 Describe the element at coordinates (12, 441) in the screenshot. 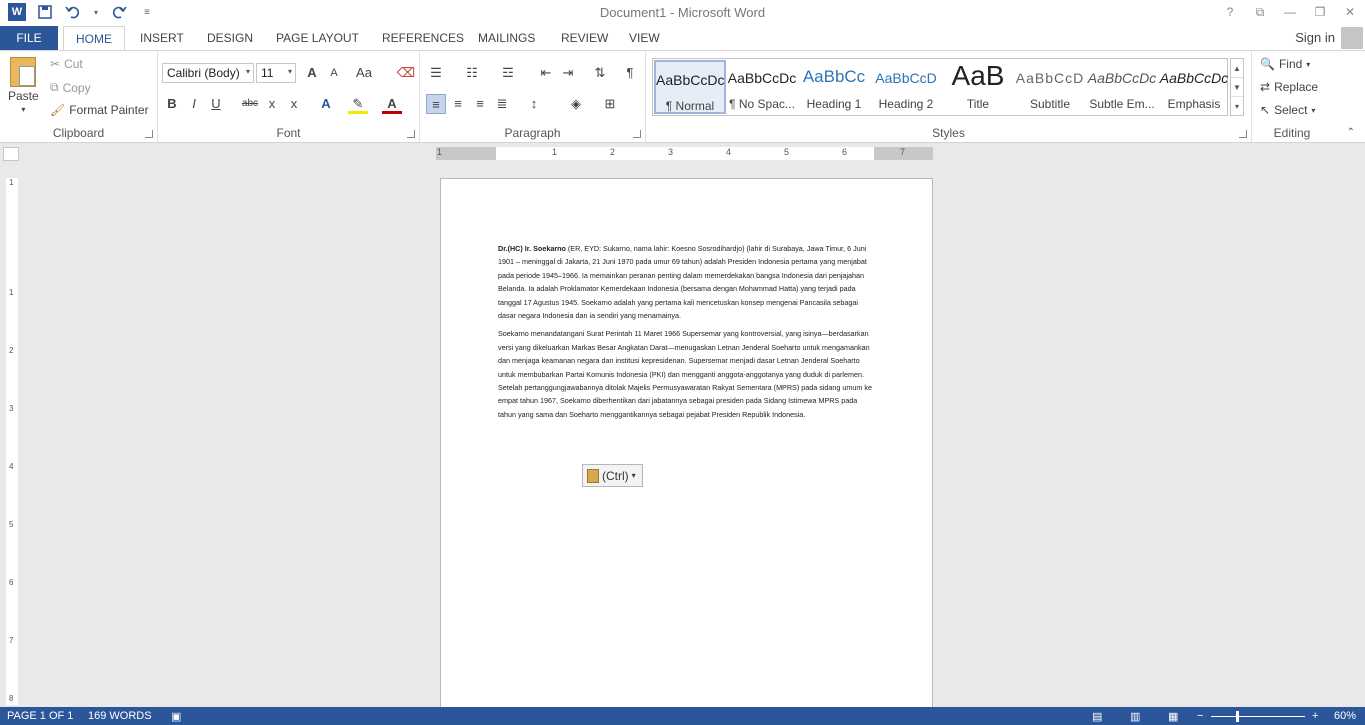

I see `vertical-ruler: 1 1 2 3 4 5 6 7 8` at that location.